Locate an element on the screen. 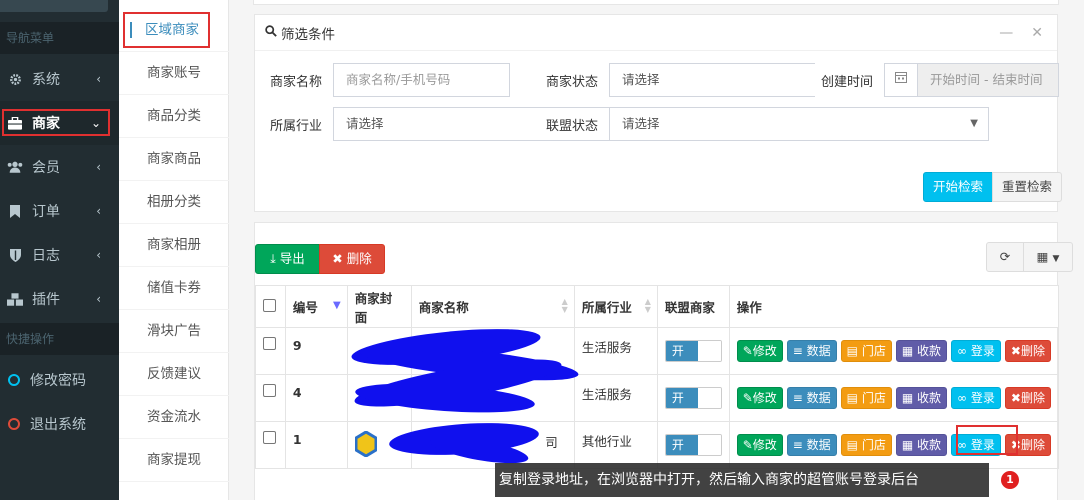 This screenshot has width=1084, height=500. submenu-item-feedback: 反馈建议 is located at coordinates (174, 374).